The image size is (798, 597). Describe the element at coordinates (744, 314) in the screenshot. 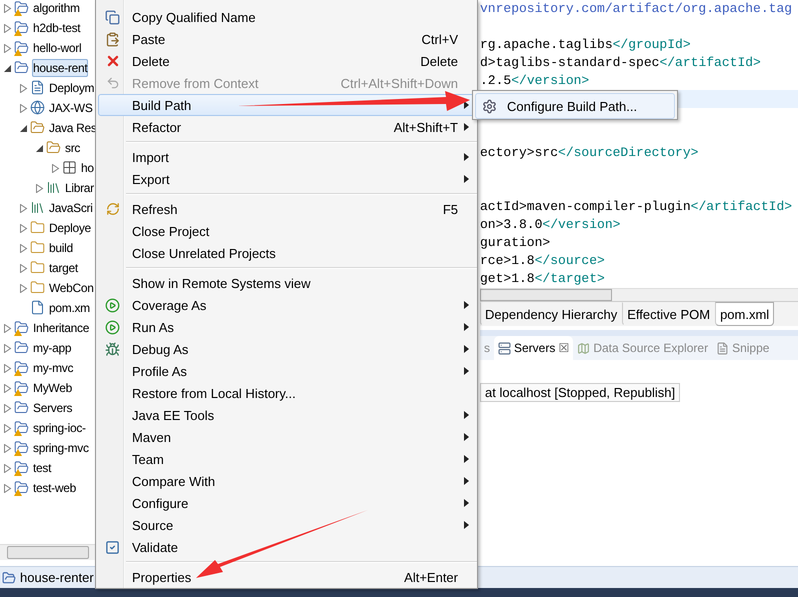

I see `editor-tab: pom.xml` at that location.